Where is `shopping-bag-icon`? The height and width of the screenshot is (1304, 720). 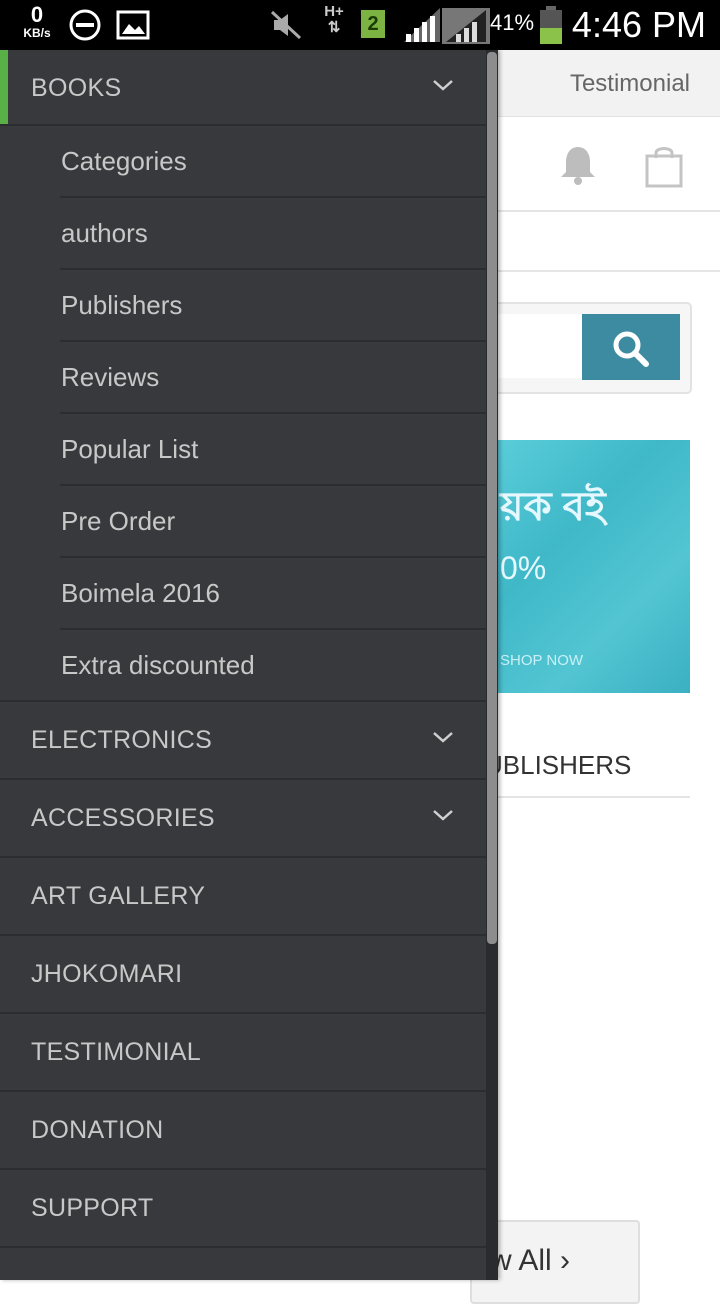 shopping-bag-icon is located at coordinates (664, 166).